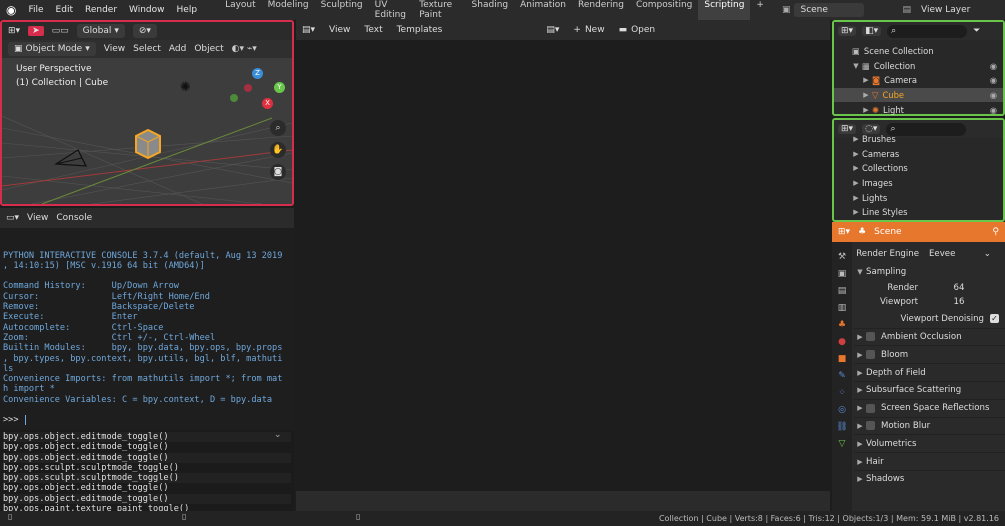  Describe the element at coordinates (842, 393) in the screenshot. I see `particles-tab-icon: ⁘` at that location.